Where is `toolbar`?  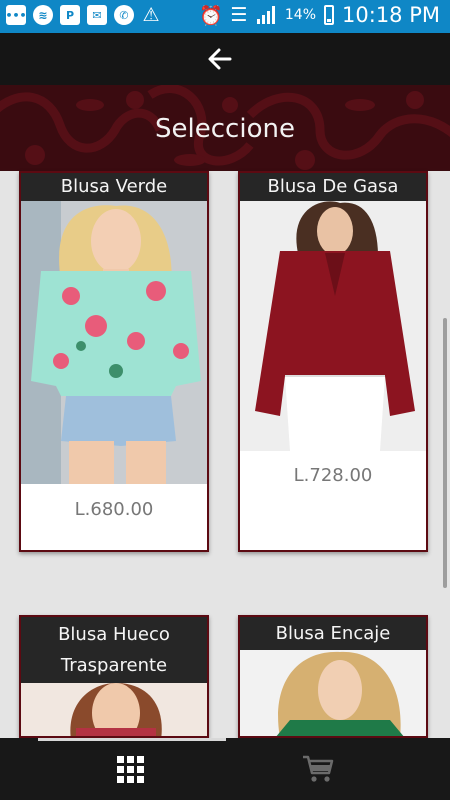
toolbar is located at coordinates (225, 59).